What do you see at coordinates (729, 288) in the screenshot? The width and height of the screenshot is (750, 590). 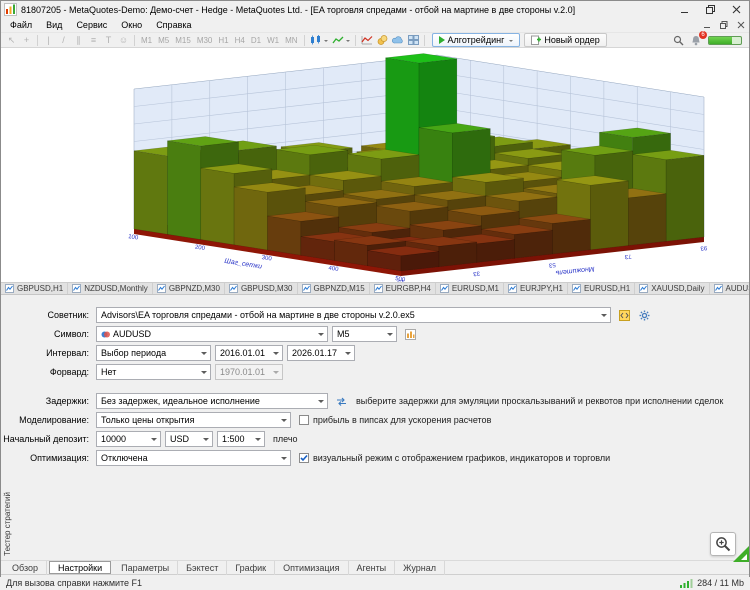 I see `chart-tab-11: AUDUSD,M5` at bounding box center [729, 288].